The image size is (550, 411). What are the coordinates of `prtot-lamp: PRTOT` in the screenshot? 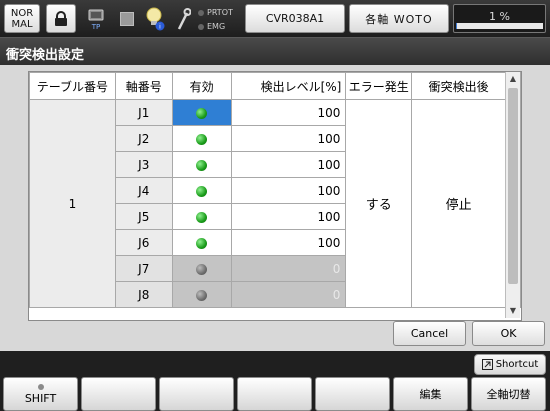 It's located at (215, 12).